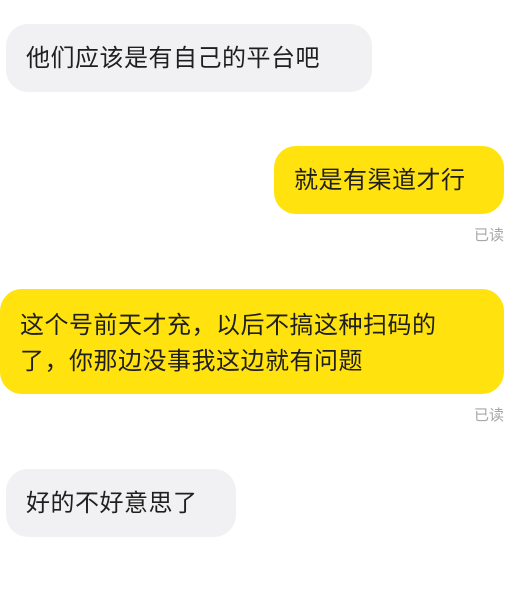  Describe the element at coordinates (380, 180) in the screenshot. I see `message-text: 就是有渠道才行` at that location.